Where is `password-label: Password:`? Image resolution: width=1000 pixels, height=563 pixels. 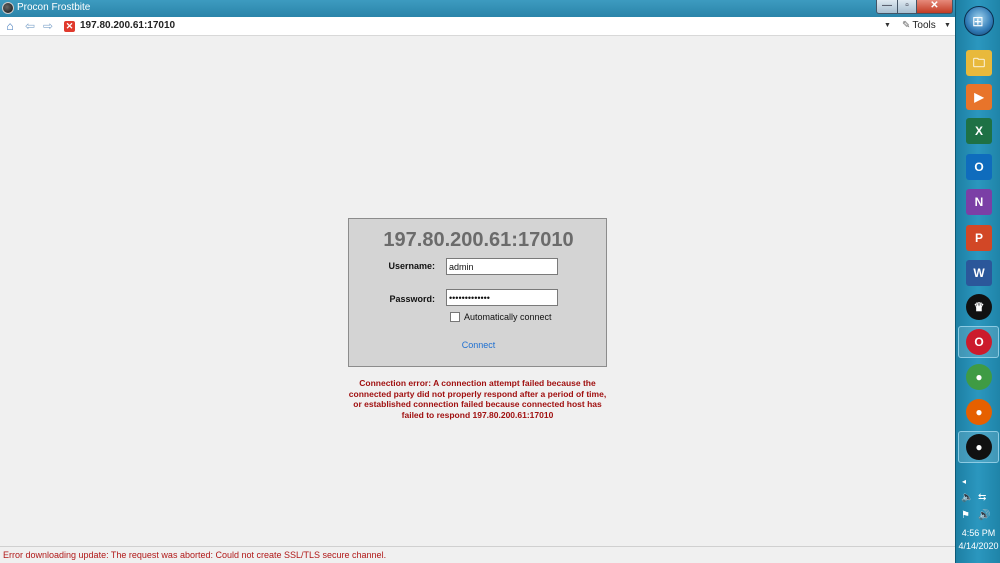
password-label: Password: is located at coordinates (412, 299).